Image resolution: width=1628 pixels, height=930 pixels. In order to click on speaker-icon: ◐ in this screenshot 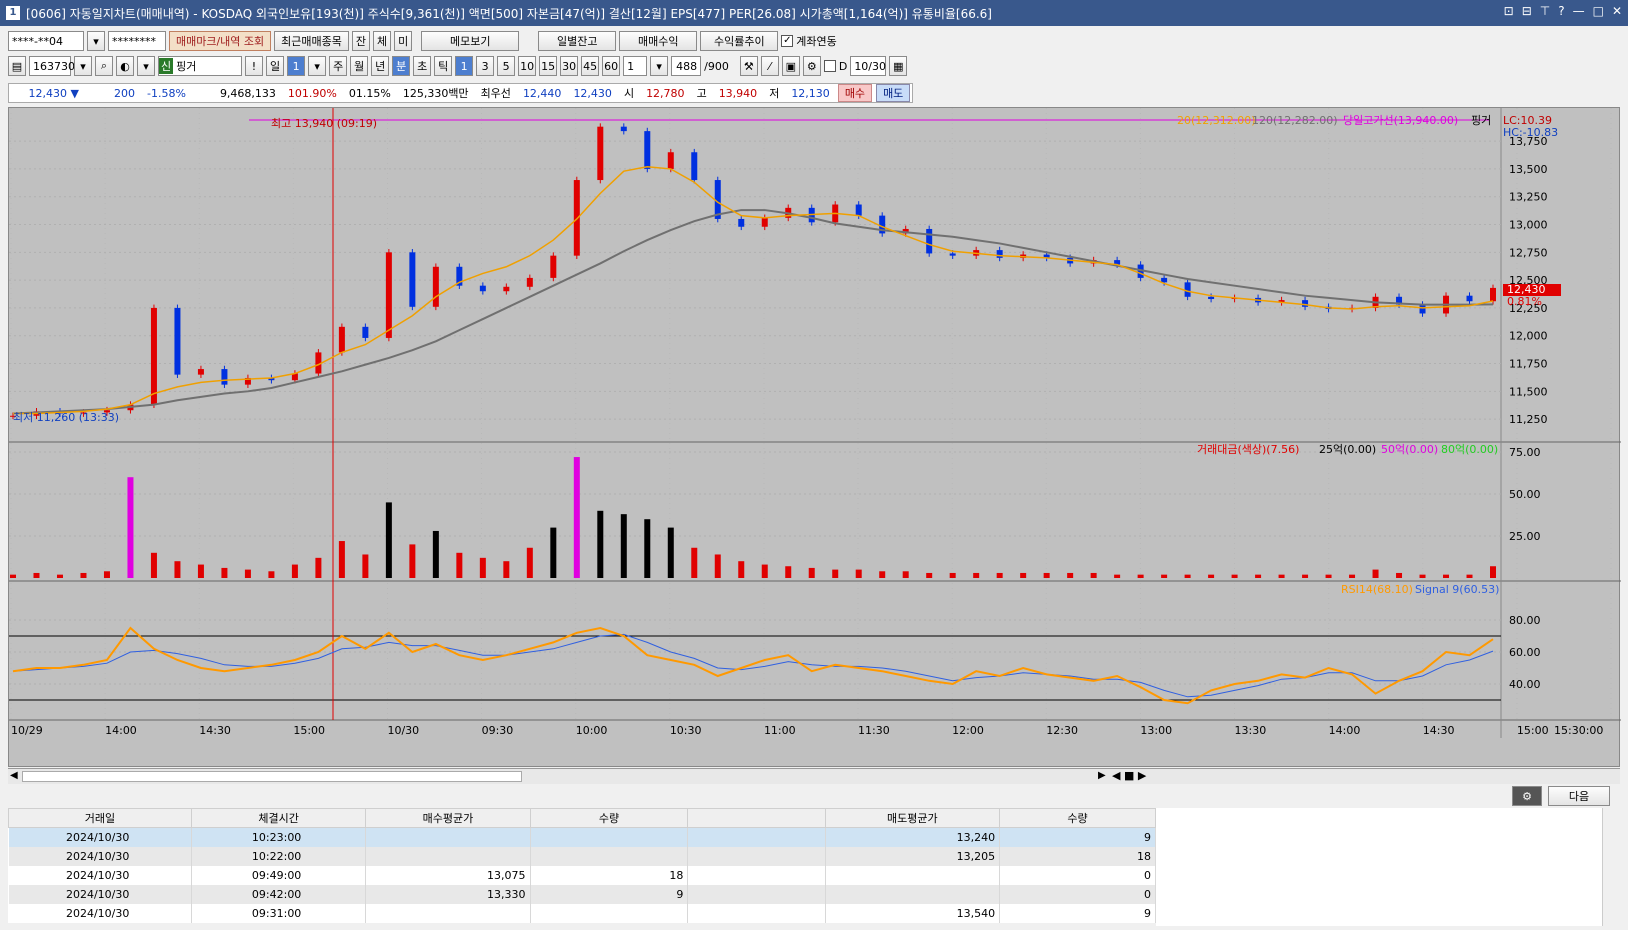, I will do `click(125, 66)`.